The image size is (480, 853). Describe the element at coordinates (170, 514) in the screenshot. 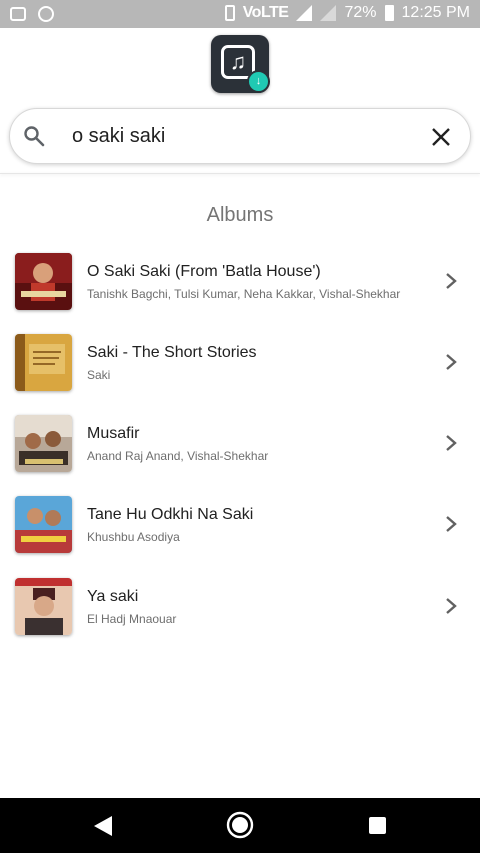

I see `album-title: Tane Hu Odkhi Na Saki` at that location.